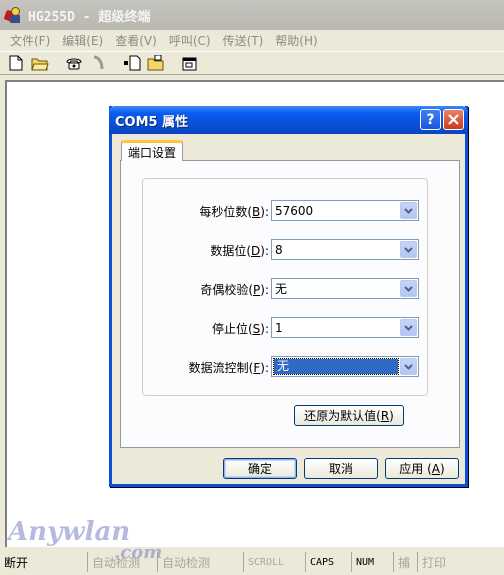  I want to click on field-parity: 奇偶校验(P): 无, so click(286, 289).